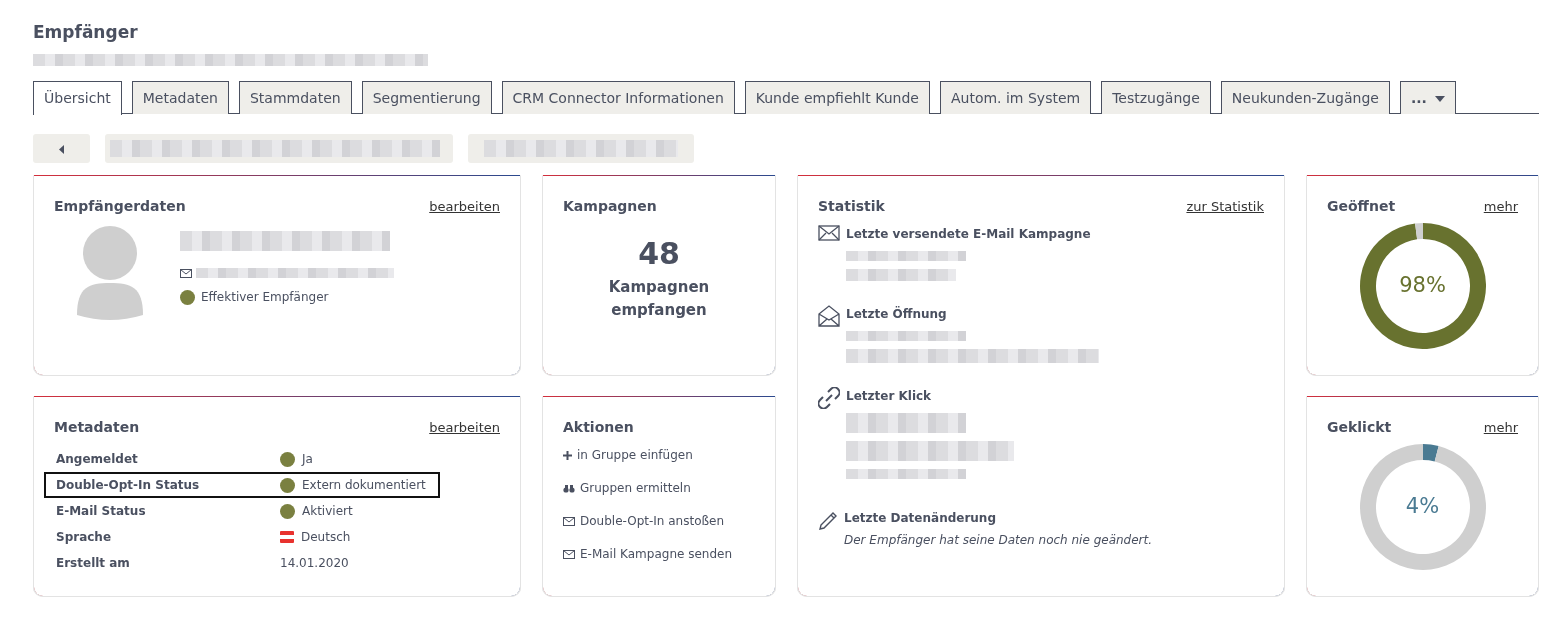 The image size is (1556, 631). Describe the element at coordinates (295, 98) in the screenshot. I see `tab: Stammdaten` at that location.